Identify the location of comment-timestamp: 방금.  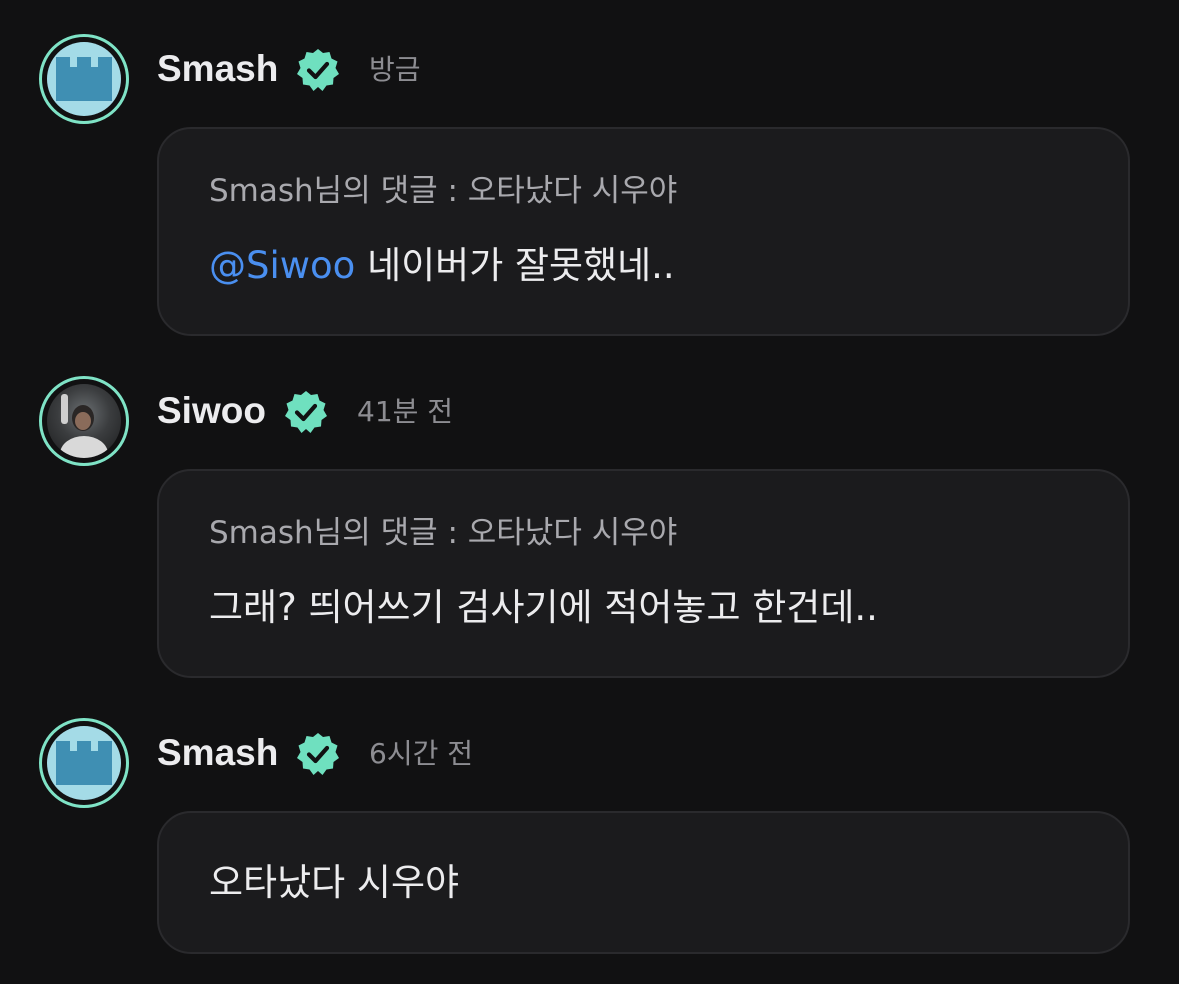
(395, 69).